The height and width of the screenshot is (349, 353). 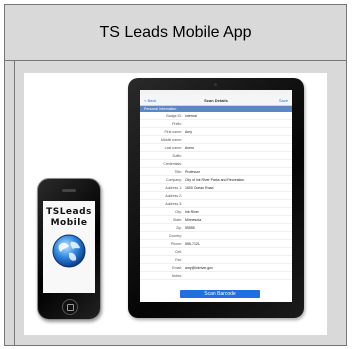 I want to click on form-row: Credentials:, so click(x=216, y=164).